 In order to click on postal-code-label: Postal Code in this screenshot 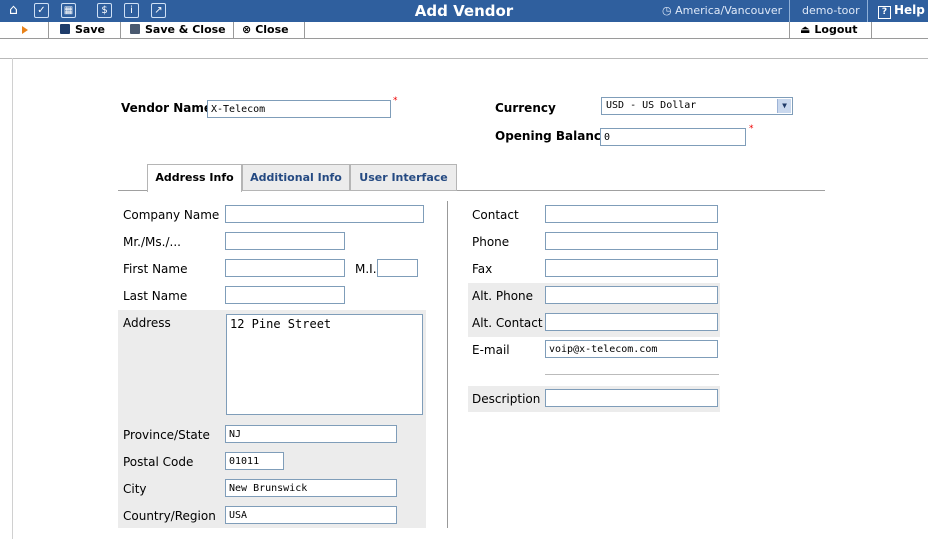, I will do `click(158, 462)`.